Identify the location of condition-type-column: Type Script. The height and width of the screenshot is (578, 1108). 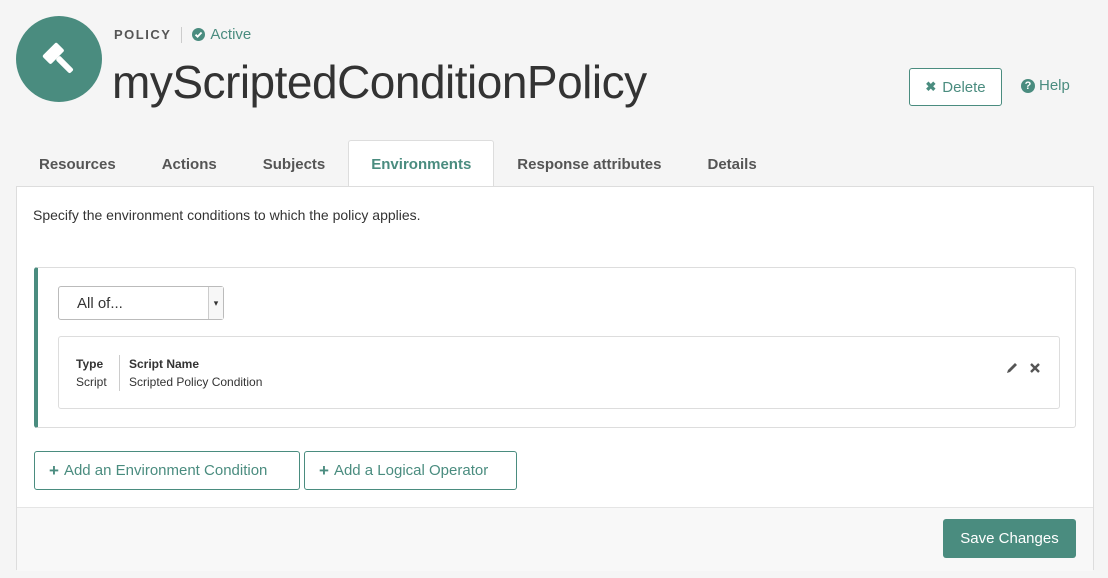
(91, 373).